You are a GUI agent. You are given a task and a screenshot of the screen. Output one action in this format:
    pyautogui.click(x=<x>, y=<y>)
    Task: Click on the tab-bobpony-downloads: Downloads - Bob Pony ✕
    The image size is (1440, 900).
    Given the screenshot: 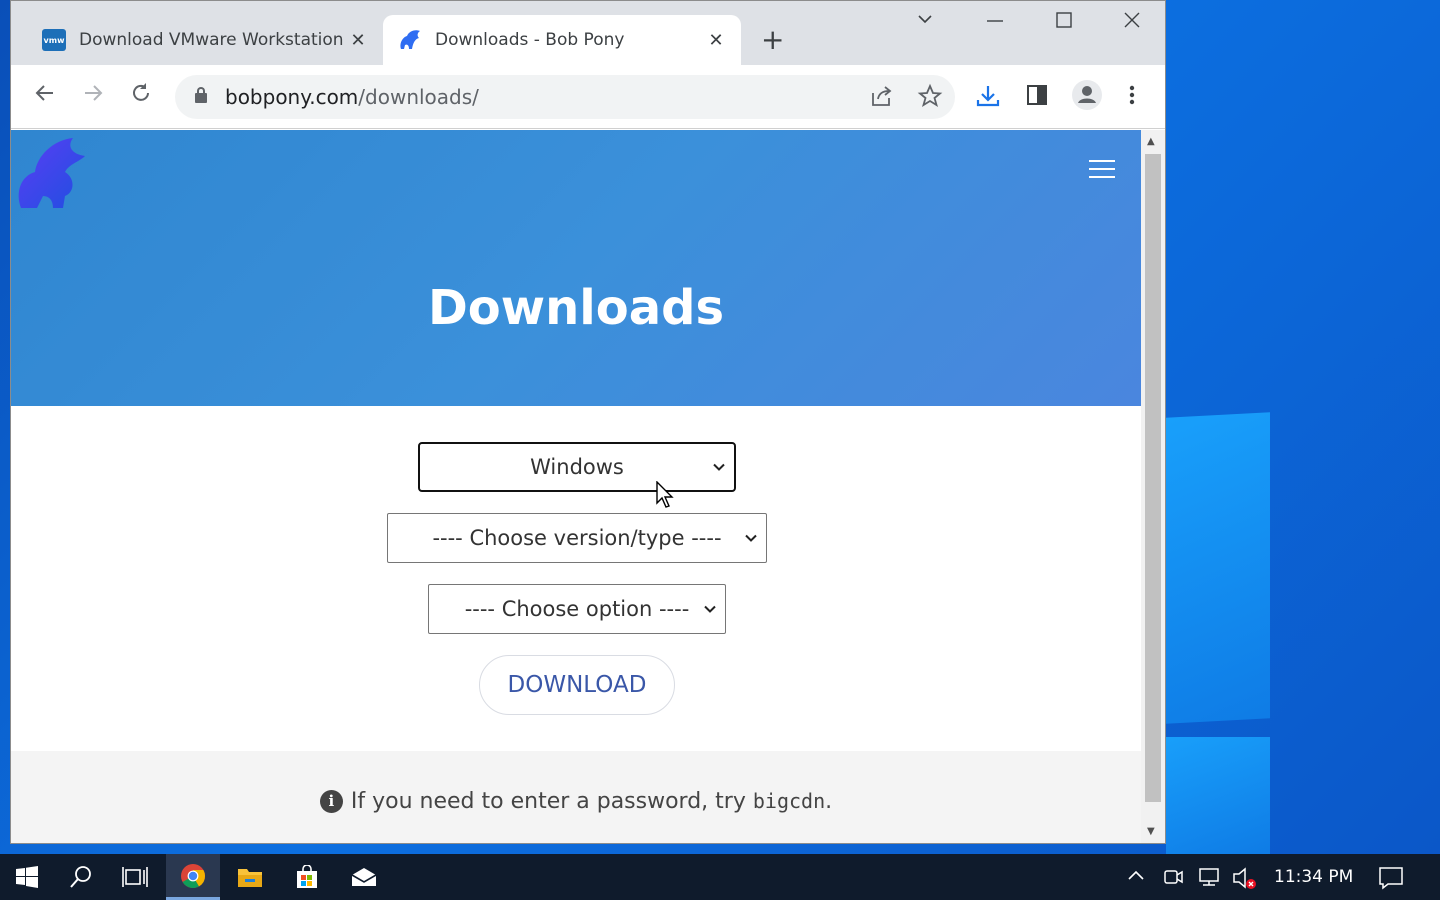 What is the action you would take?
    pyautogui.click(x=562, y=40)
    